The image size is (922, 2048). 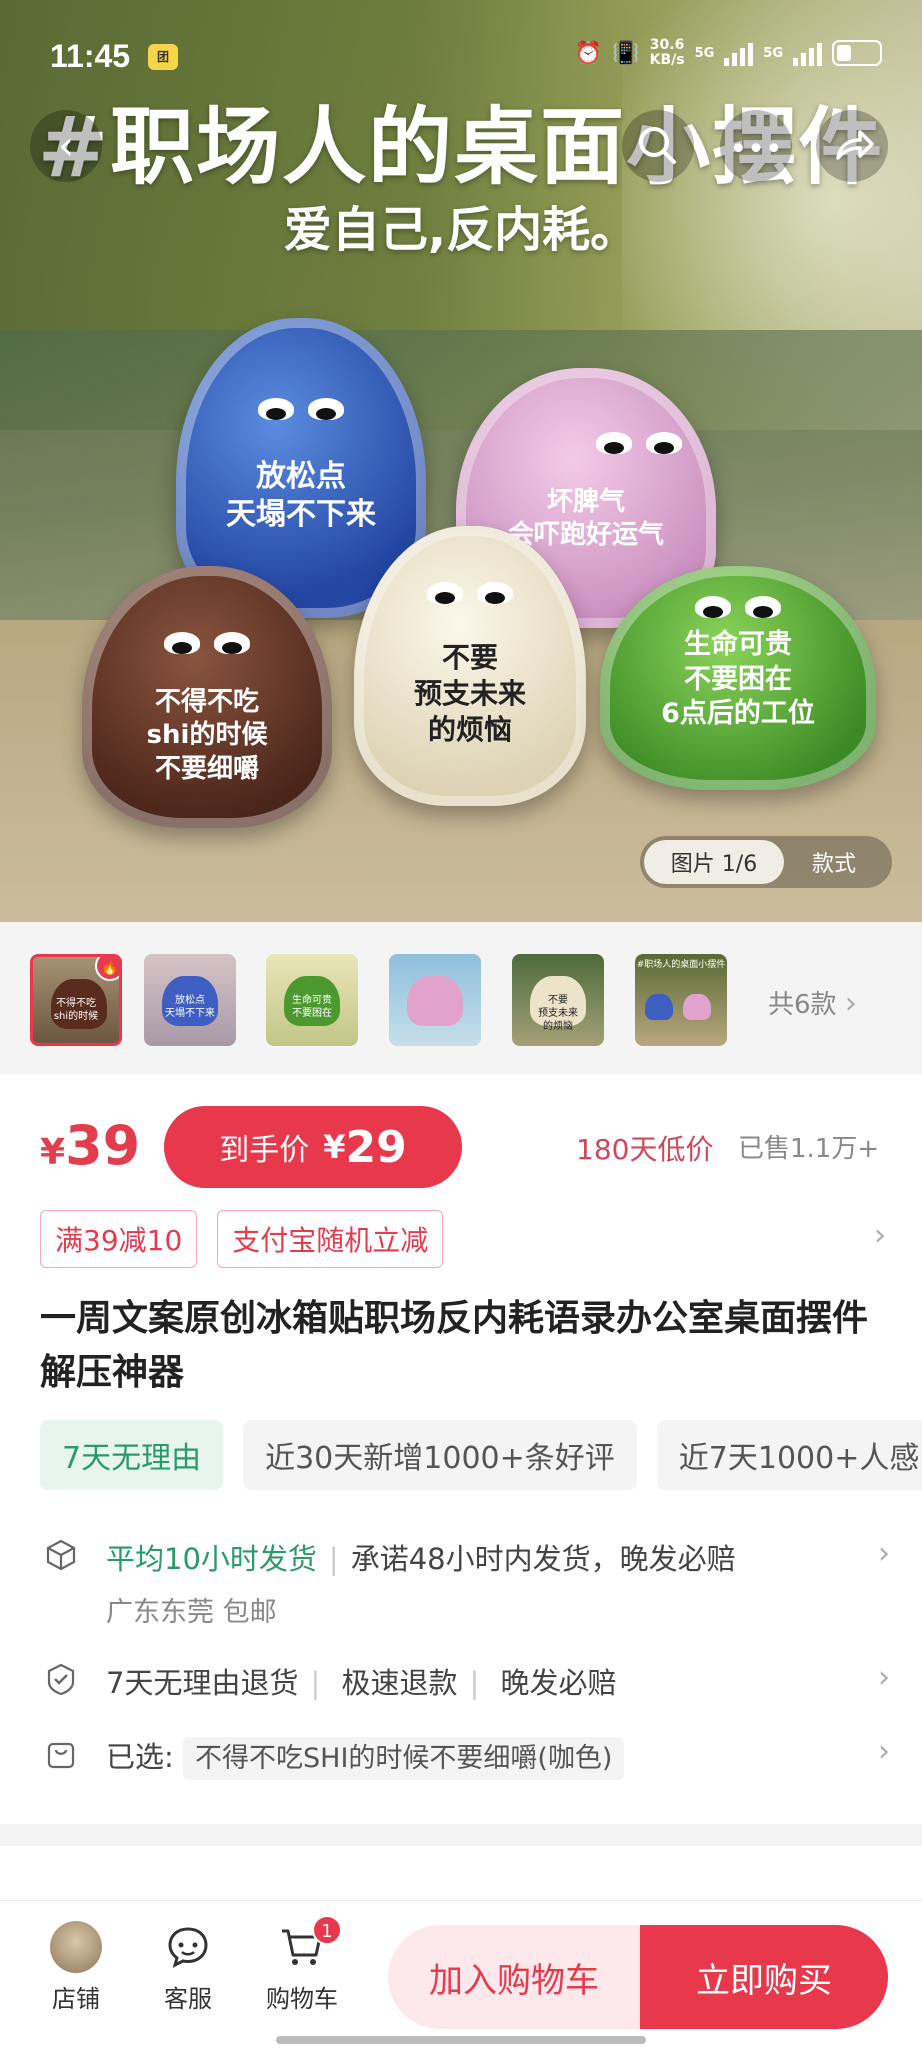 I want to click on fire-icon: 🔥, so click(x=107, y=969).